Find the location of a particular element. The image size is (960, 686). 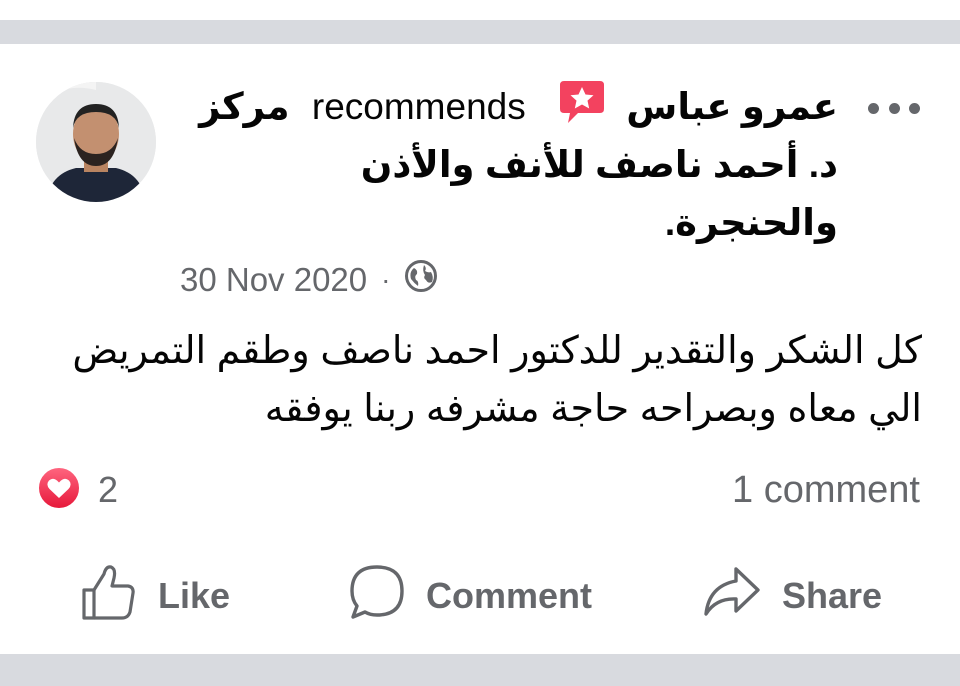

like-label: Like is located at coordinates (194, 595).